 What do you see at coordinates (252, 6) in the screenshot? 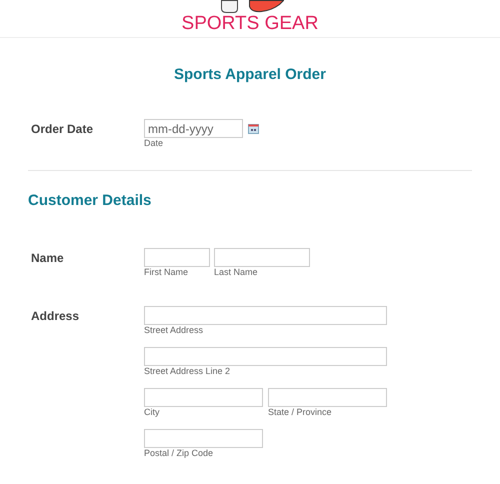
I see `logo-drawing` at bounding box center [252, 6].